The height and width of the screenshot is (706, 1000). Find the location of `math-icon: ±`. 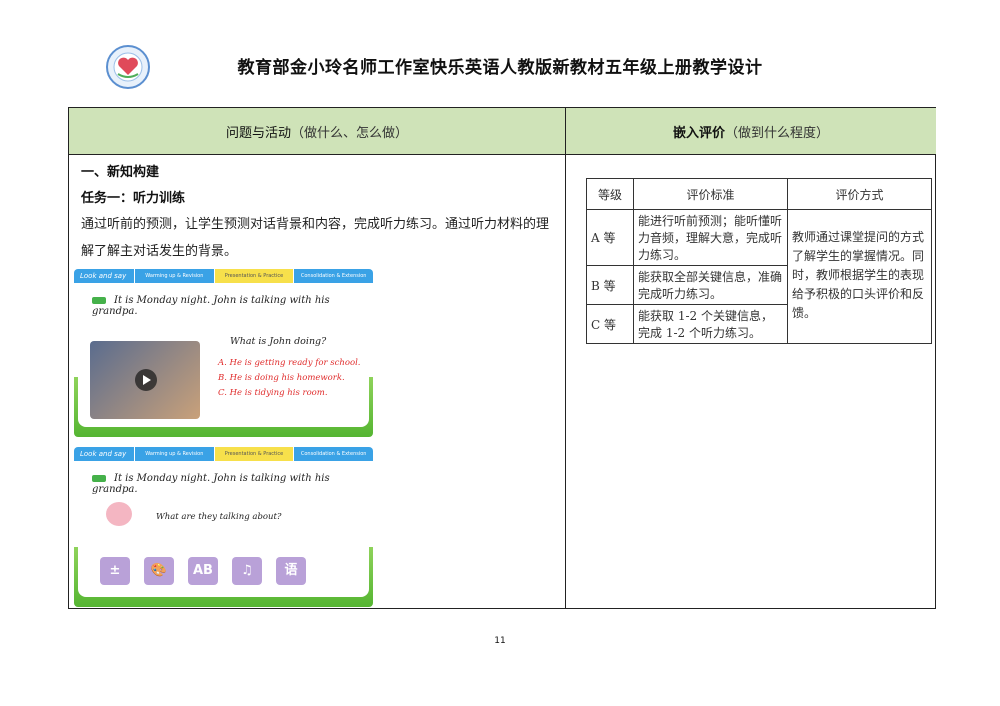

math-icon: ± is located at coordinates (115, 571).